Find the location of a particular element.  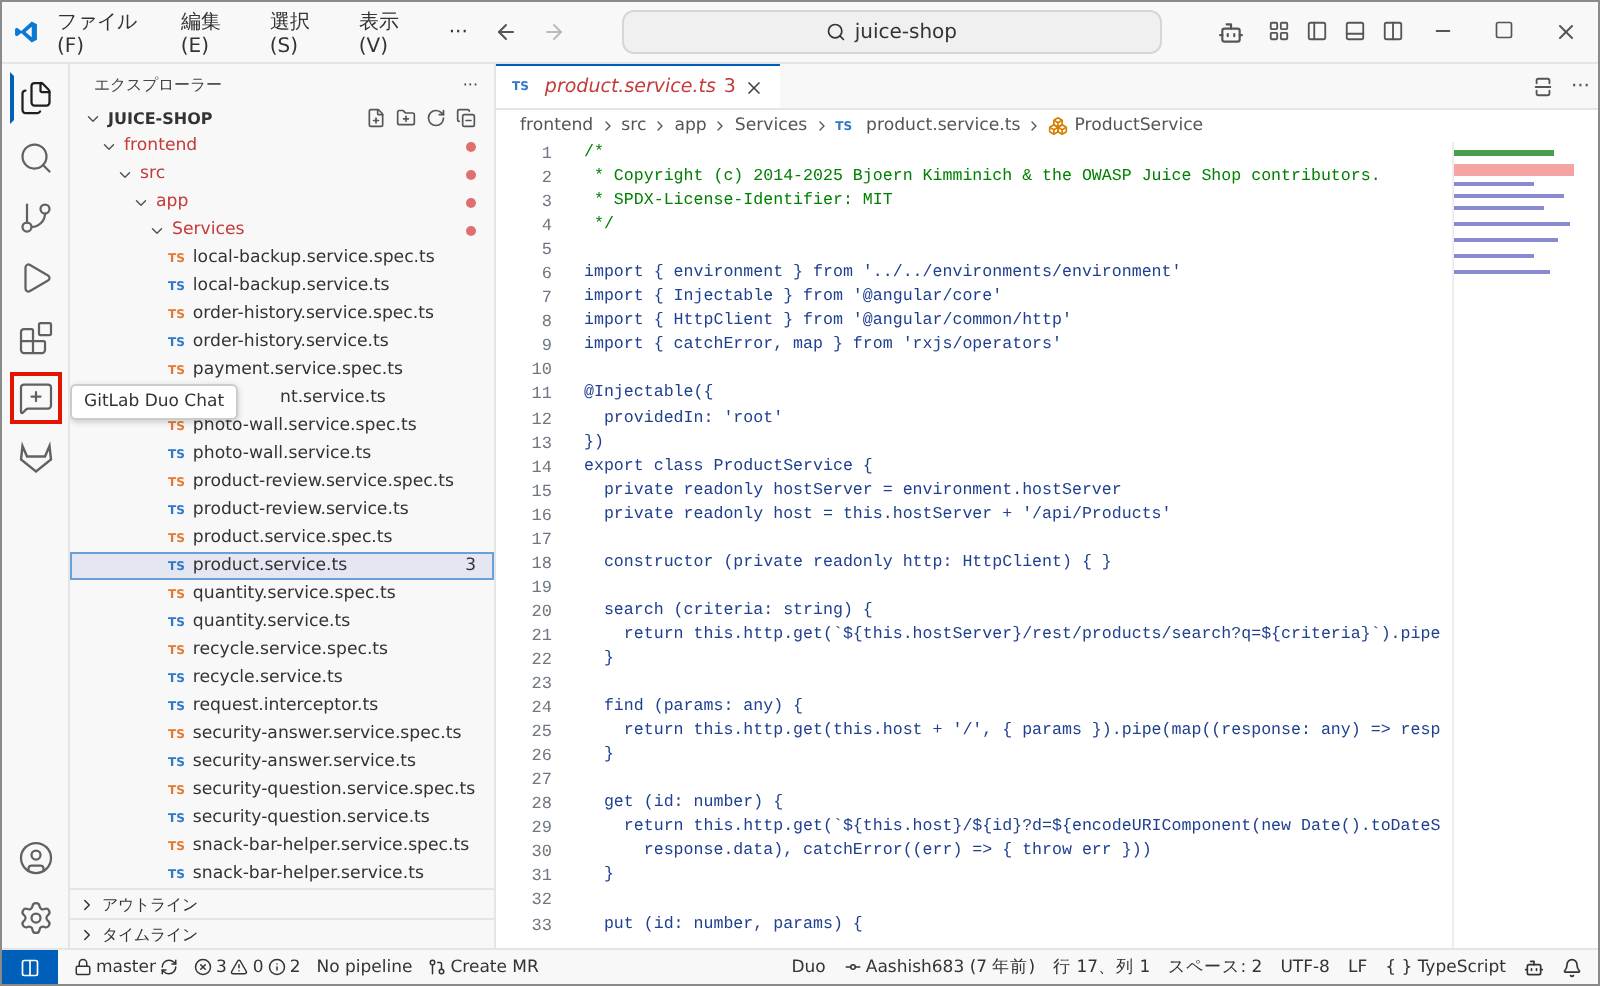

code-line: find (params: any) { is located at coordinates (702, 708).